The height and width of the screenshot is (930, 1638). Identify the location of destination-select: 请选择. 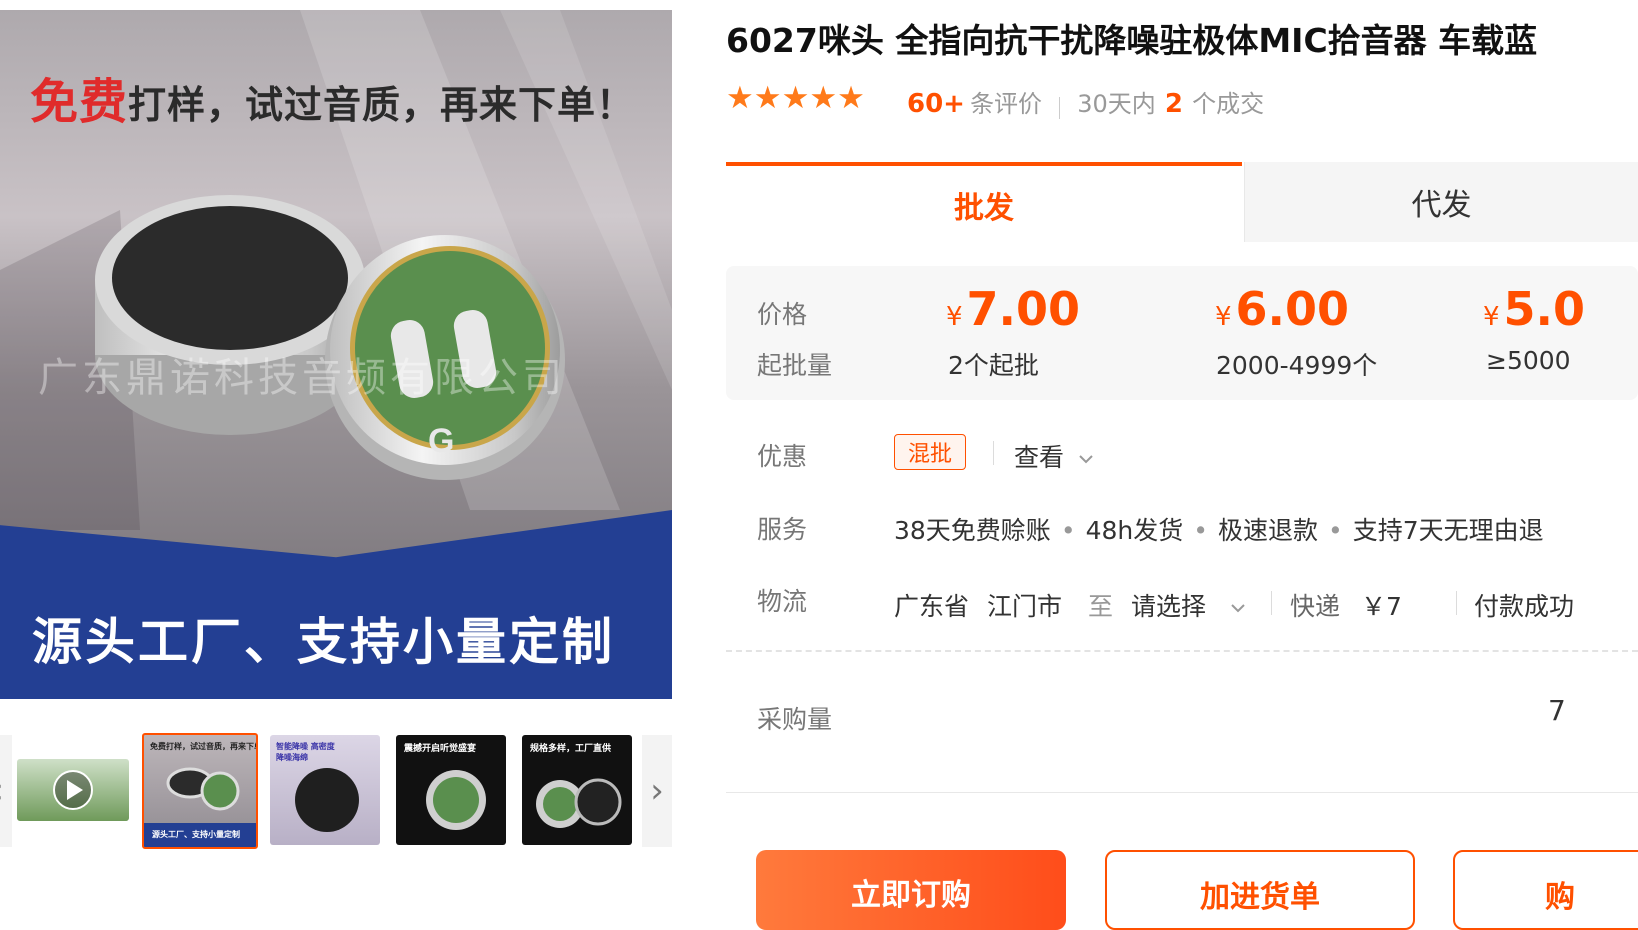
(1188, 605).